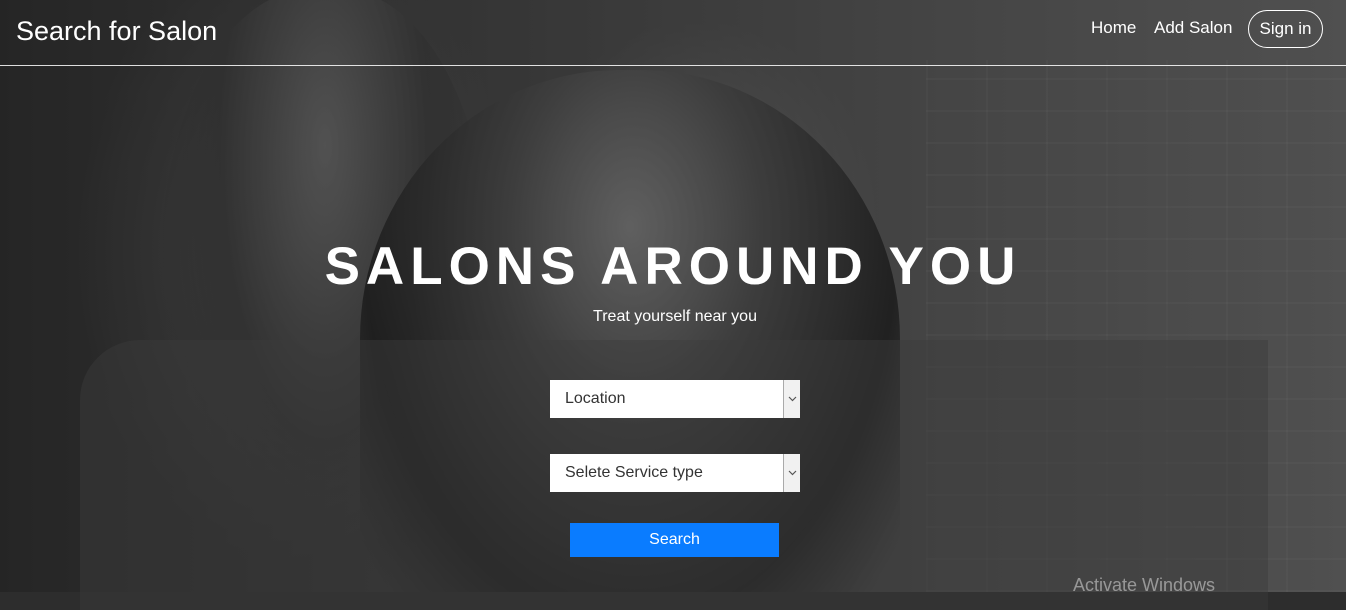 The height and width of the screenshot is (610, 1346). I want to click on sign-in-button: Sign in, so click(1285, 29).